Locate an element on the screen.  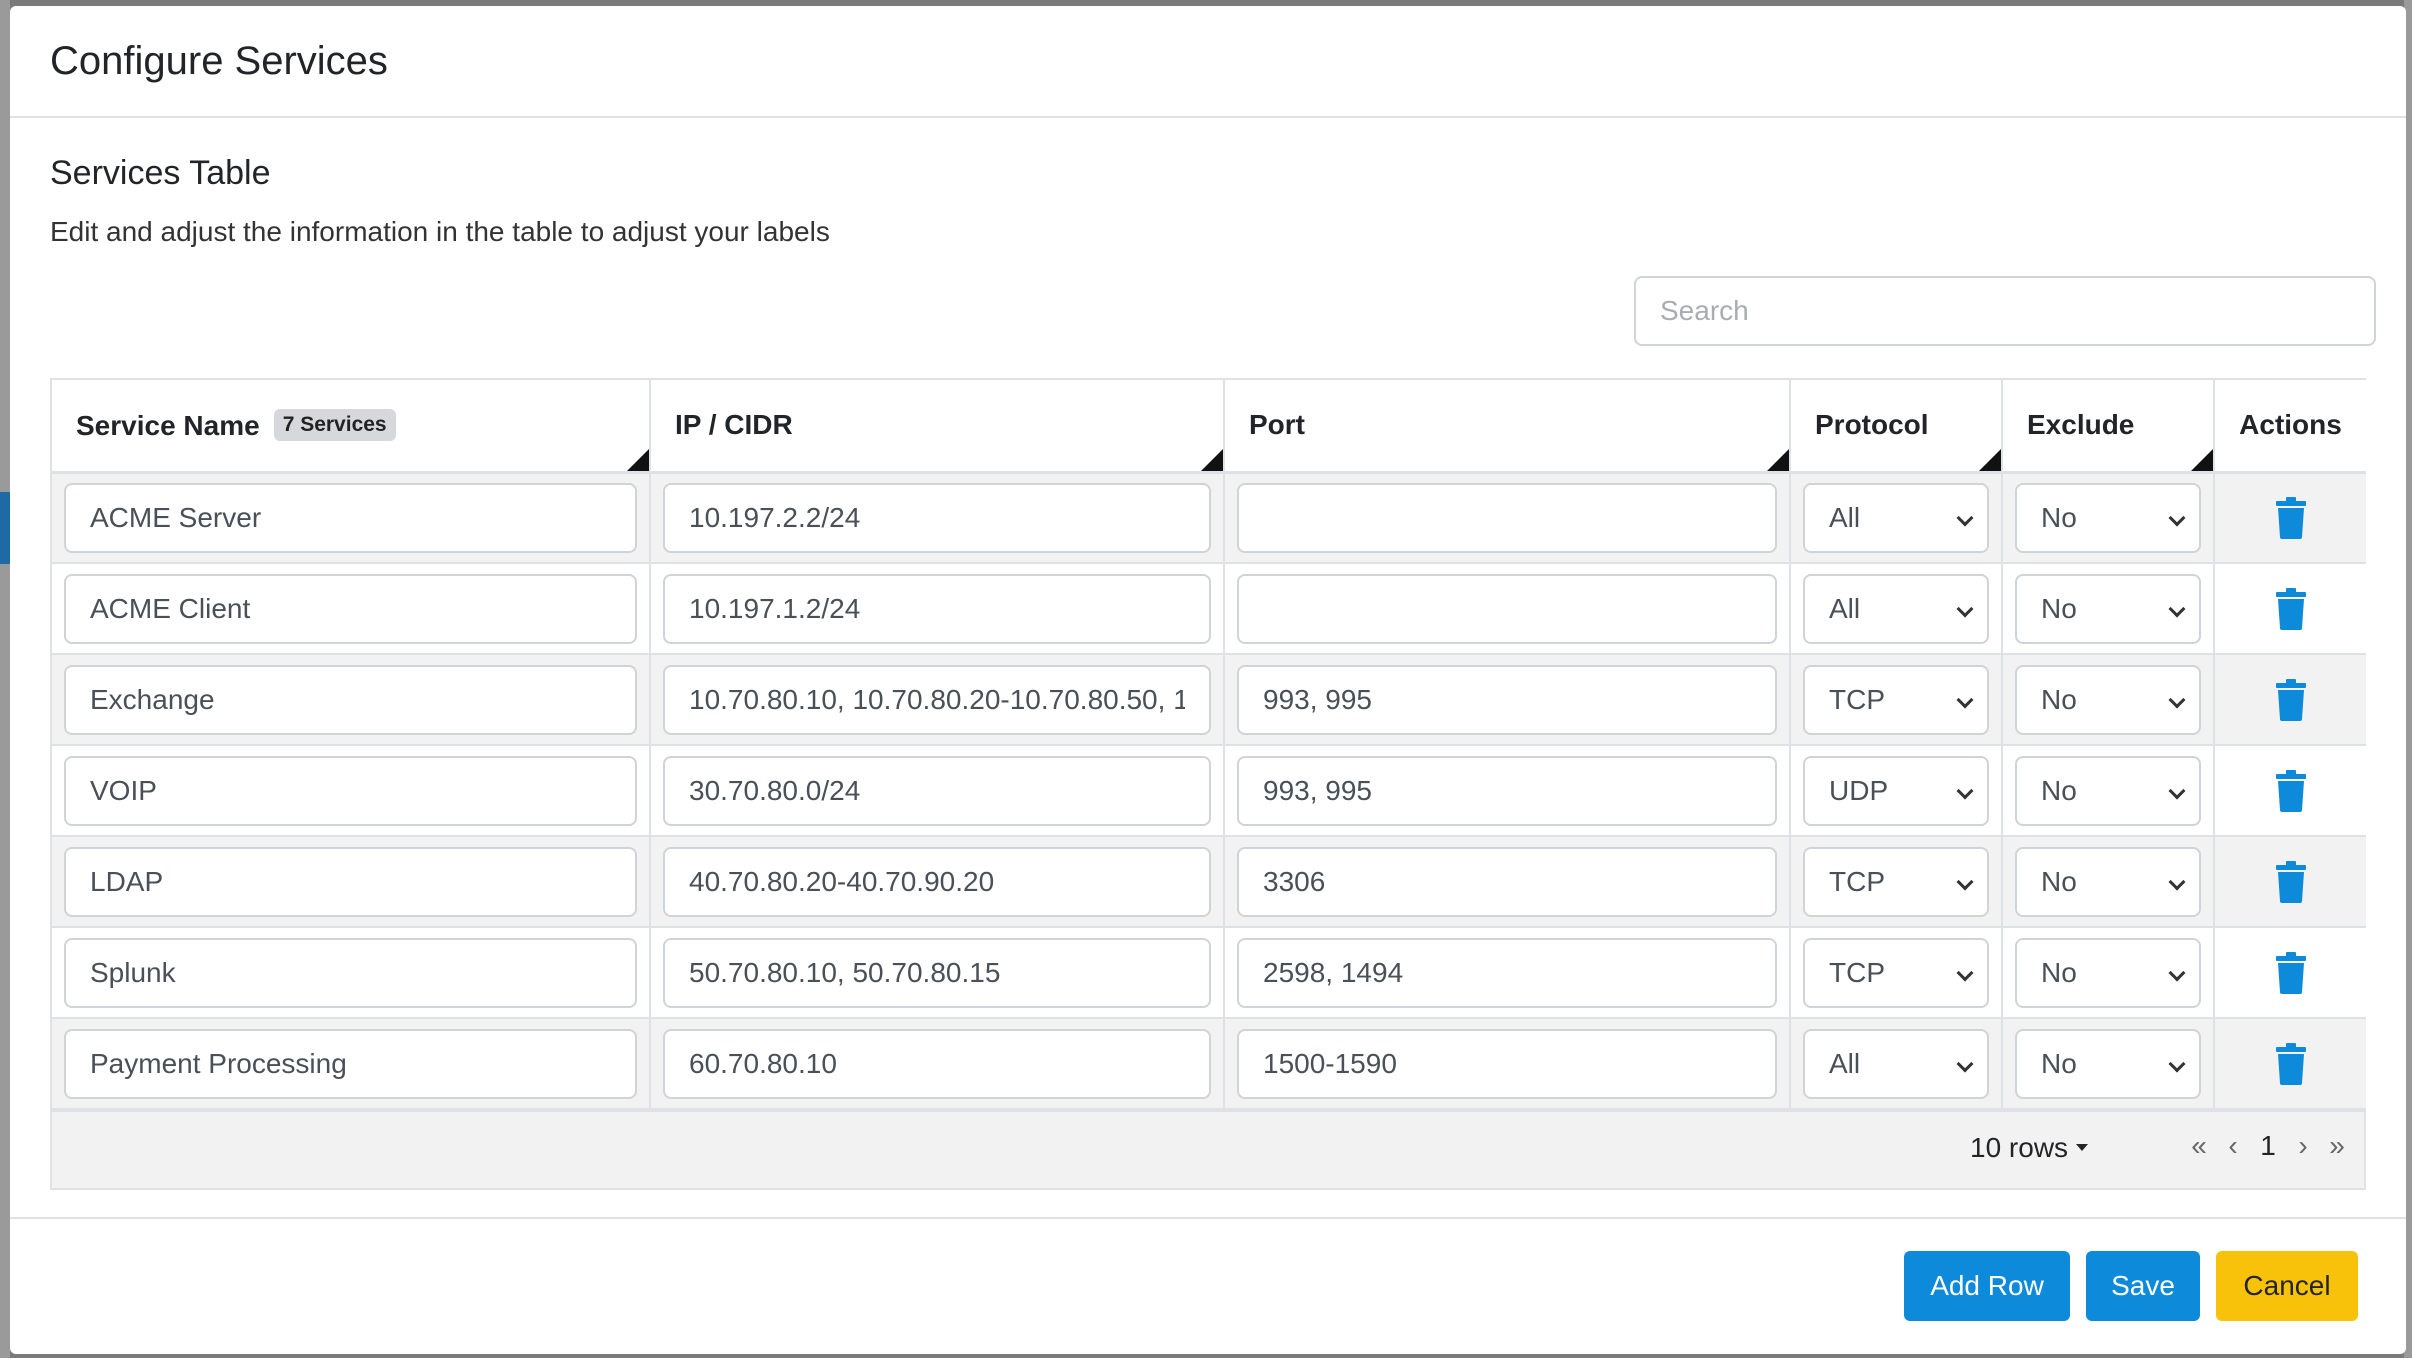
add-row-button: Add Row is located at coordinates (1987, 1286).